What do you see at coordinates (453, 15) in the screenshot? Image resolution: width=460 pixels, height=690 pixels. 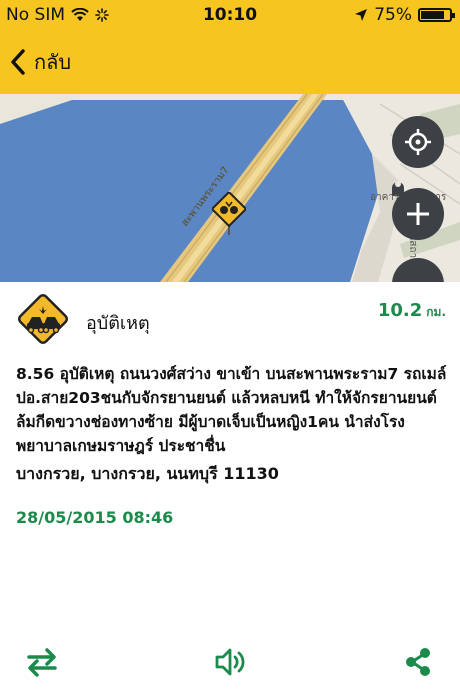 I see `battery-nub` at bounding box center [453, 15].